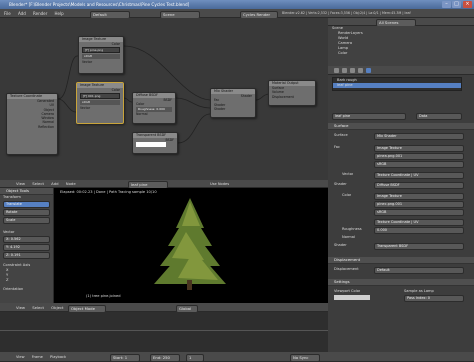 The image size is (474, 362). I want to click on image-file-field: [F] pine.png, so click(101, 50).